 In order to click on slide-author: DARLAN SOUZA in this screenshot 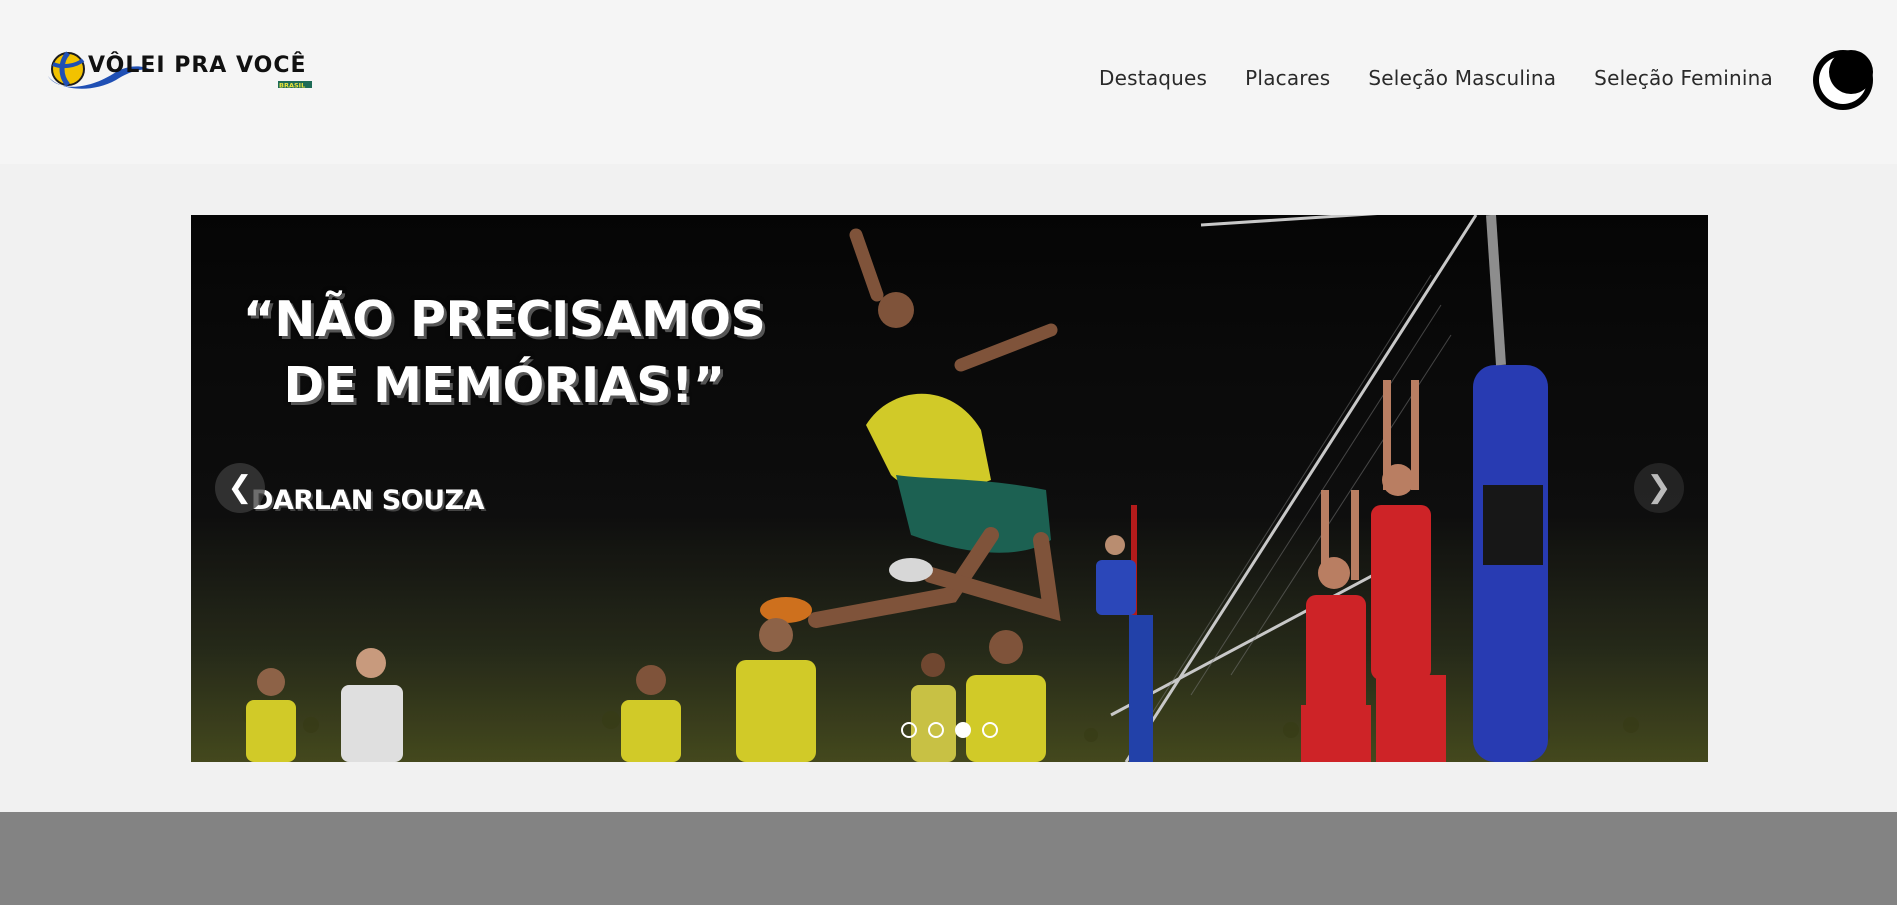, I will do `click(368, 500)`.